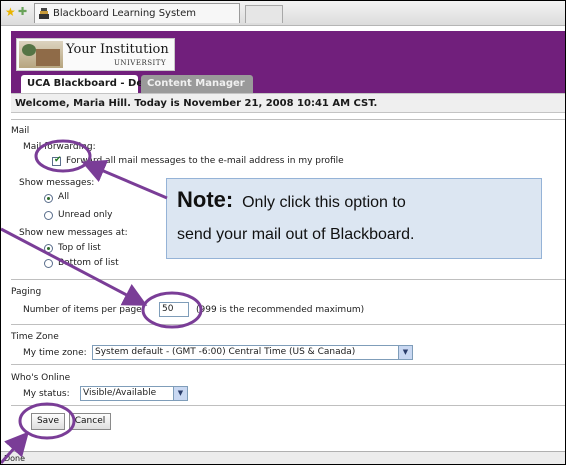 This screenshot has height=465, width=566. What do you see at coordinates (44, 13) in the screenshot?
I see `blackboard-favicon` at bounding box center [44, 13].